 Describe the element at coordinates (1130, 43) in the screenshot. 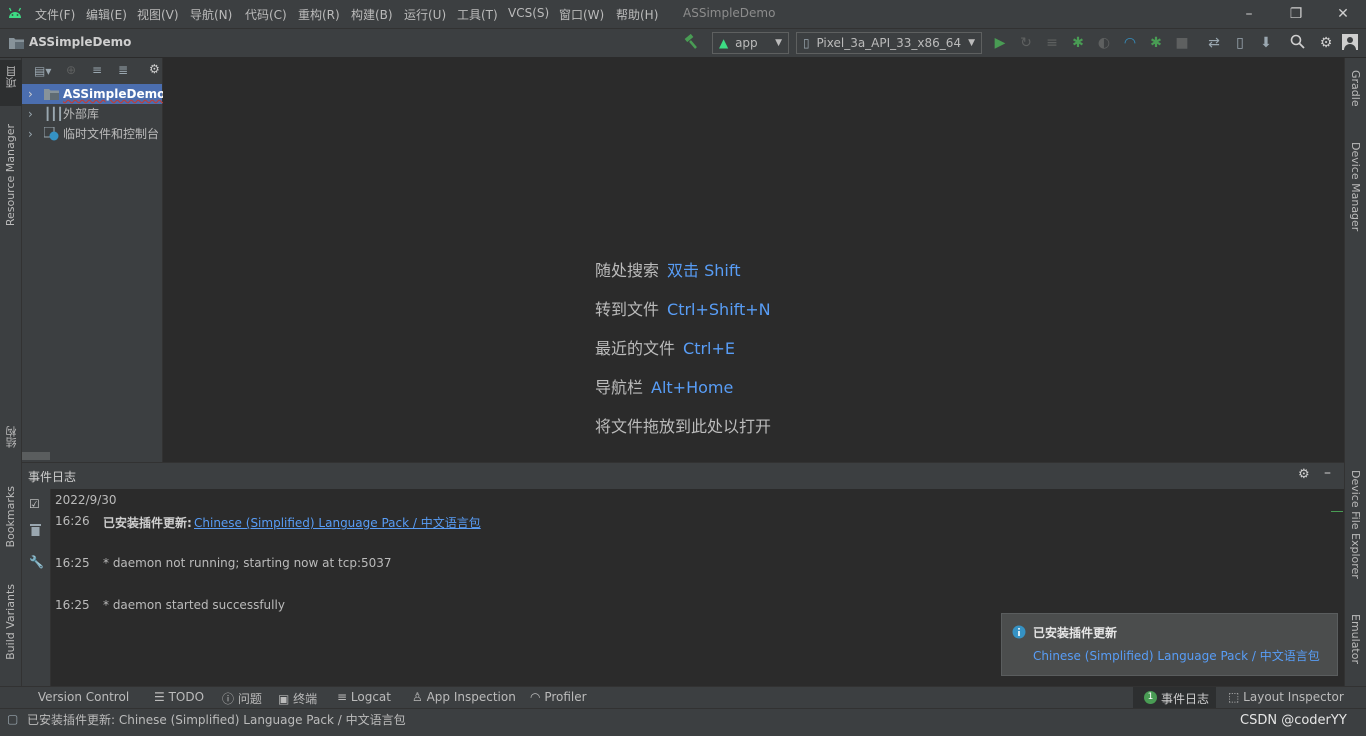

I see `profile-icon: ◠` at that location.